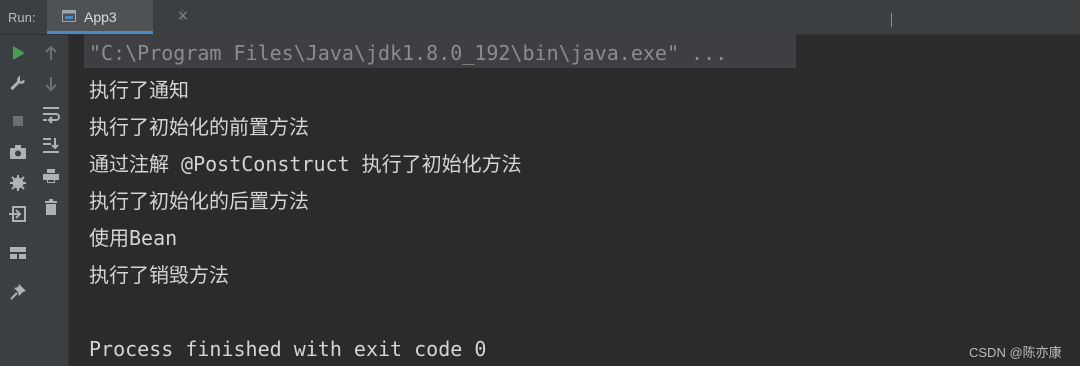  What do you see at coordinates (18, 53) in the screenshot?
I see `run-icon` at bounding box center [18, 53].